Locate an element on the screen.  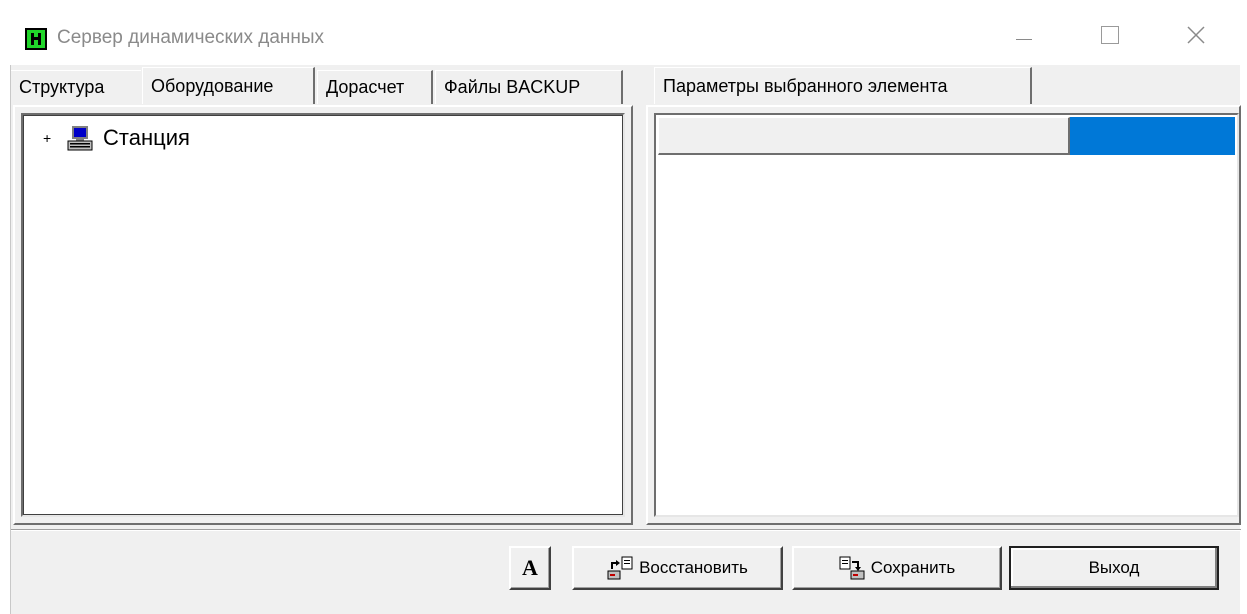
app-icon is located at coordinates (36, 39).